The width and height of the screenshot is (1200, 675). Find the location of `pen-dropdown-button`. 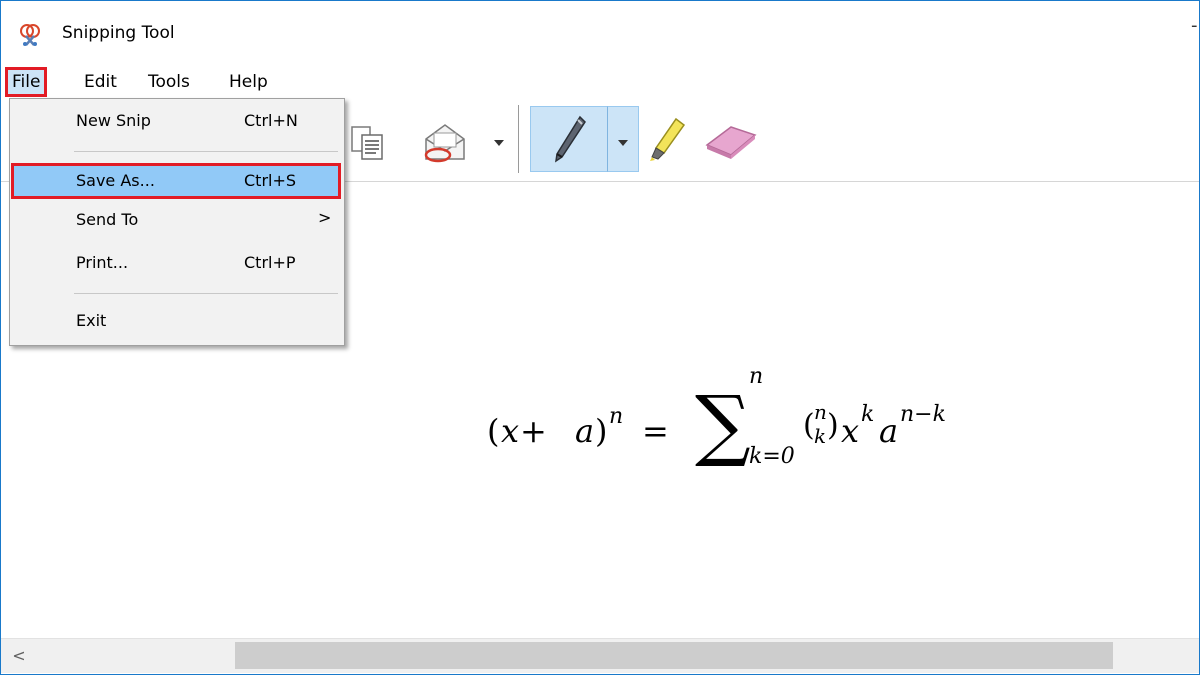

pen-dropdown-button is located at coordinates (623, 139).